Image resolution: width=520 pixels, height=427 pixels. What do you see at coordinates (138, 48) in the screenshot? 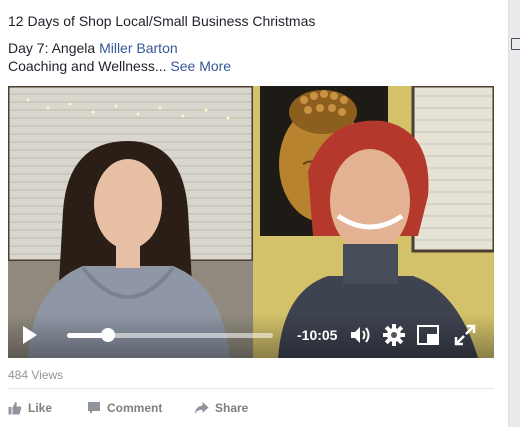
I see `person-link: Miller Barton` at bounding box center [138, 48].